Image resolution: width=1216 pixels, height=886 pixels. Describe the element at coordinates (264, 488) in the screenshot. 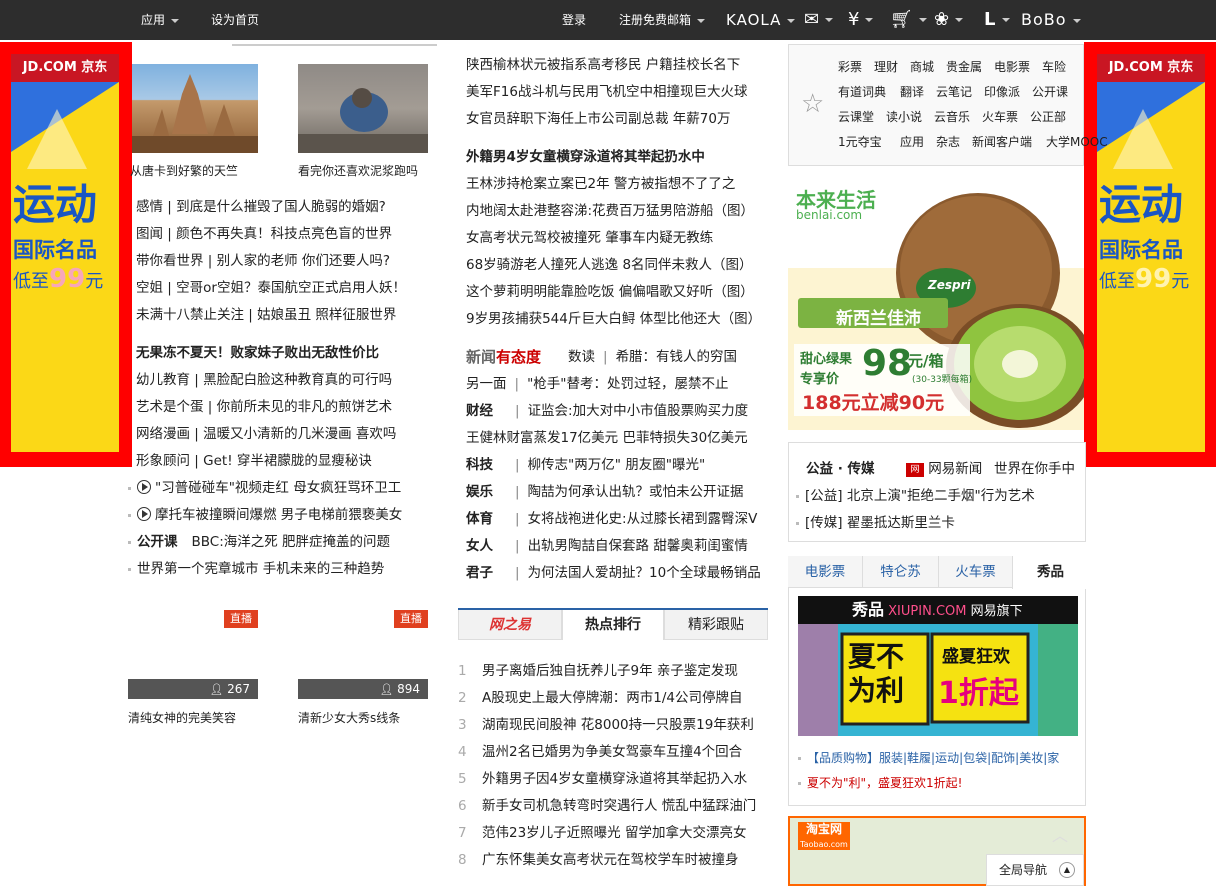

I see `news-item: "习普碰碰车"视频走红 母女疯狂骂环卫工` at that location.